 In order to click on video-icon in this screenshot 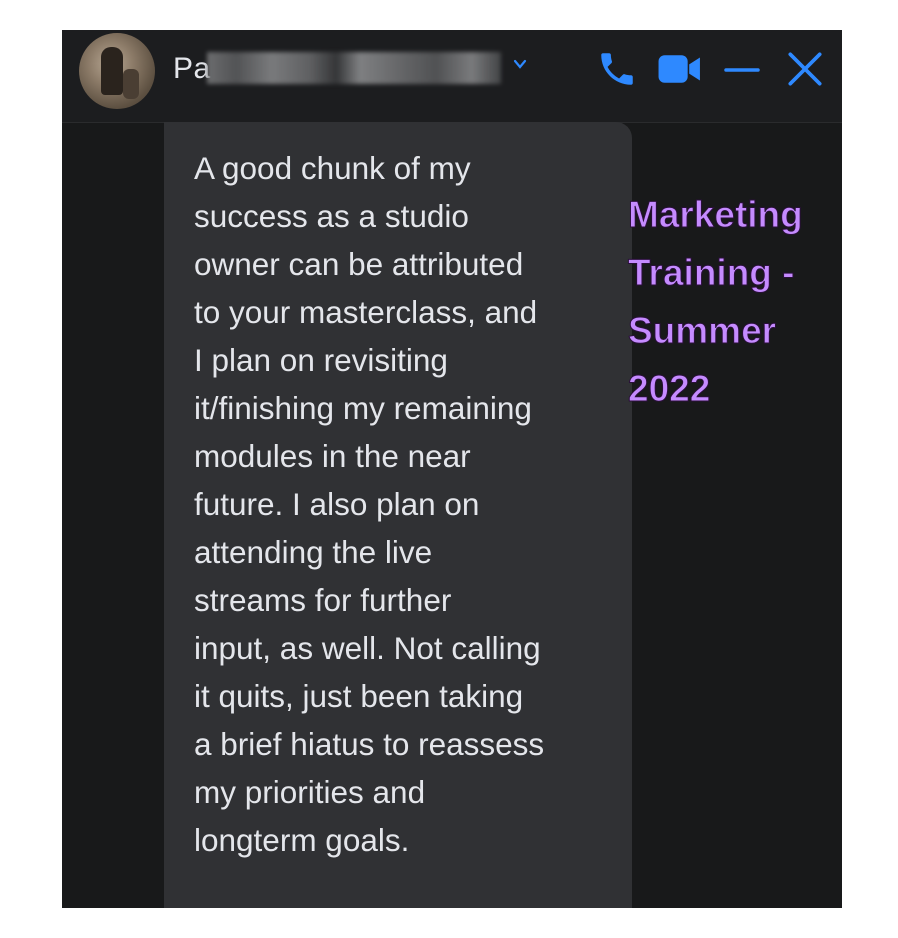, I will do `click(680, 69)`.